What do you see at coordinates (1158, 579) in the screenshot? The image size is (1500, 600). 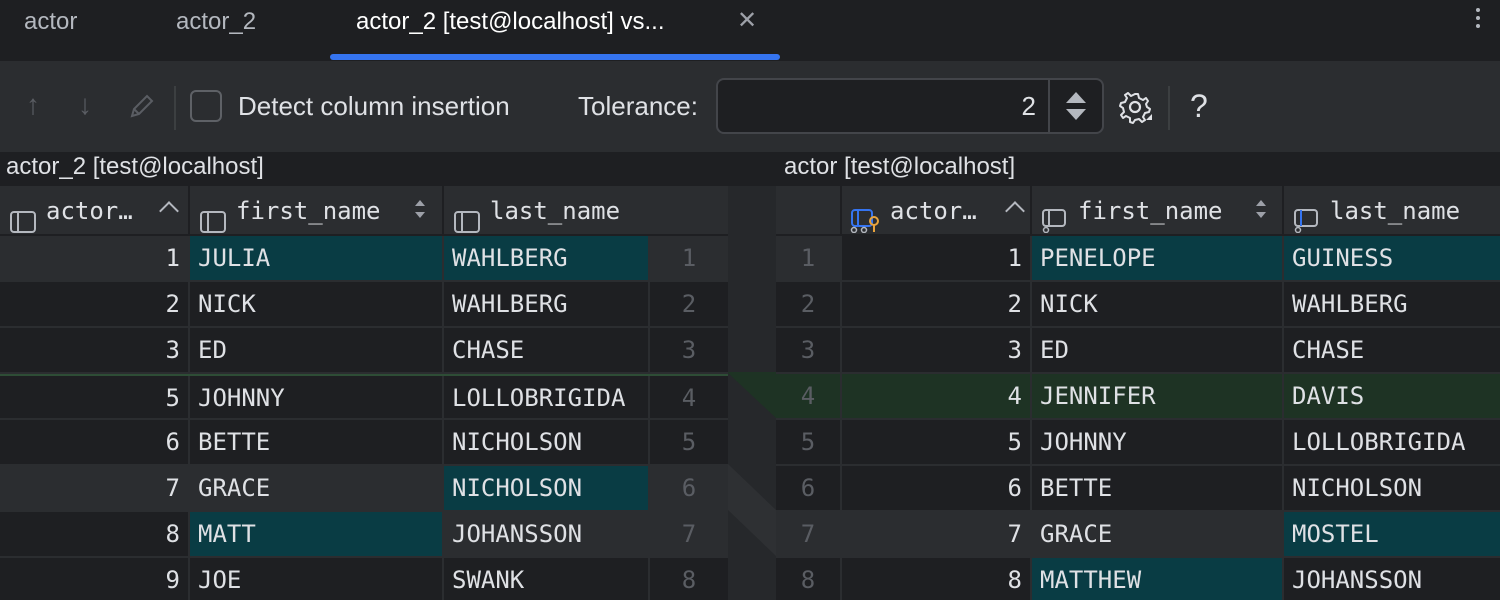 I see `first-name-cell: MATTHEW` at bounding box center [1158, 579].